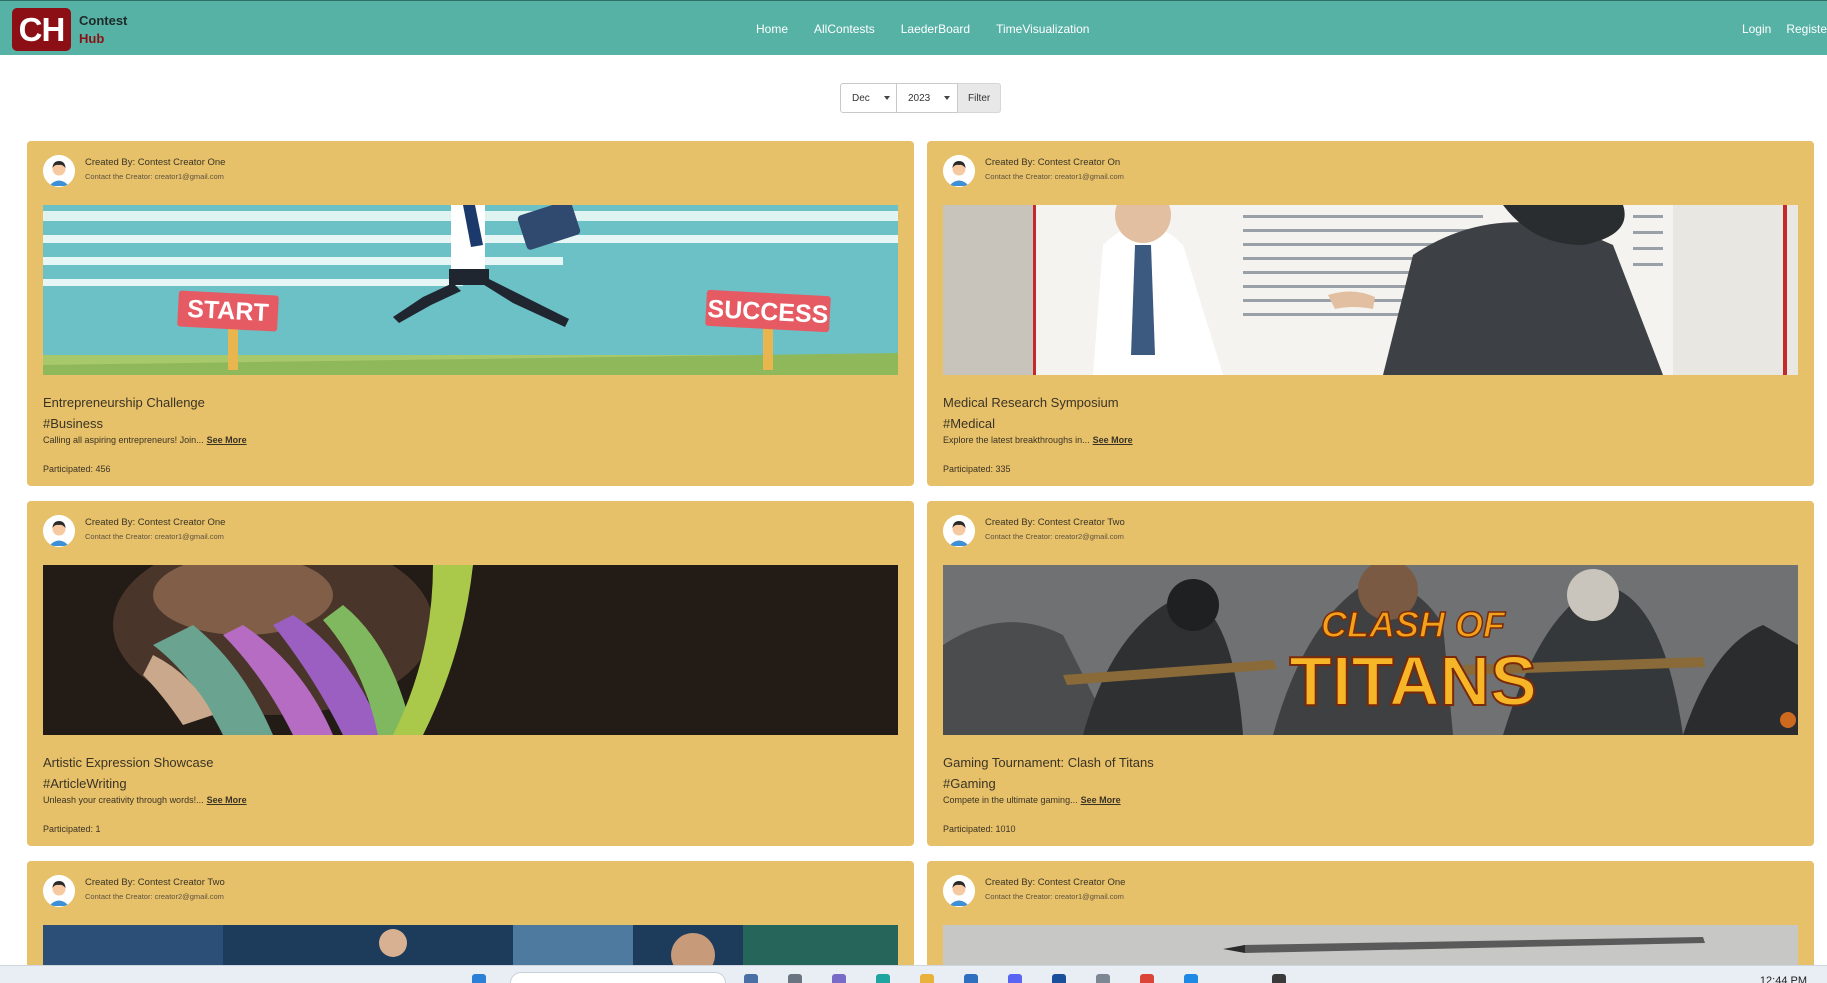 Image resolution: width=1827 pixels, height=983 pixels. Describe the element at coordinates (977, 469) in the screenshot. I see `participation-count: Participated: 335` at that location.